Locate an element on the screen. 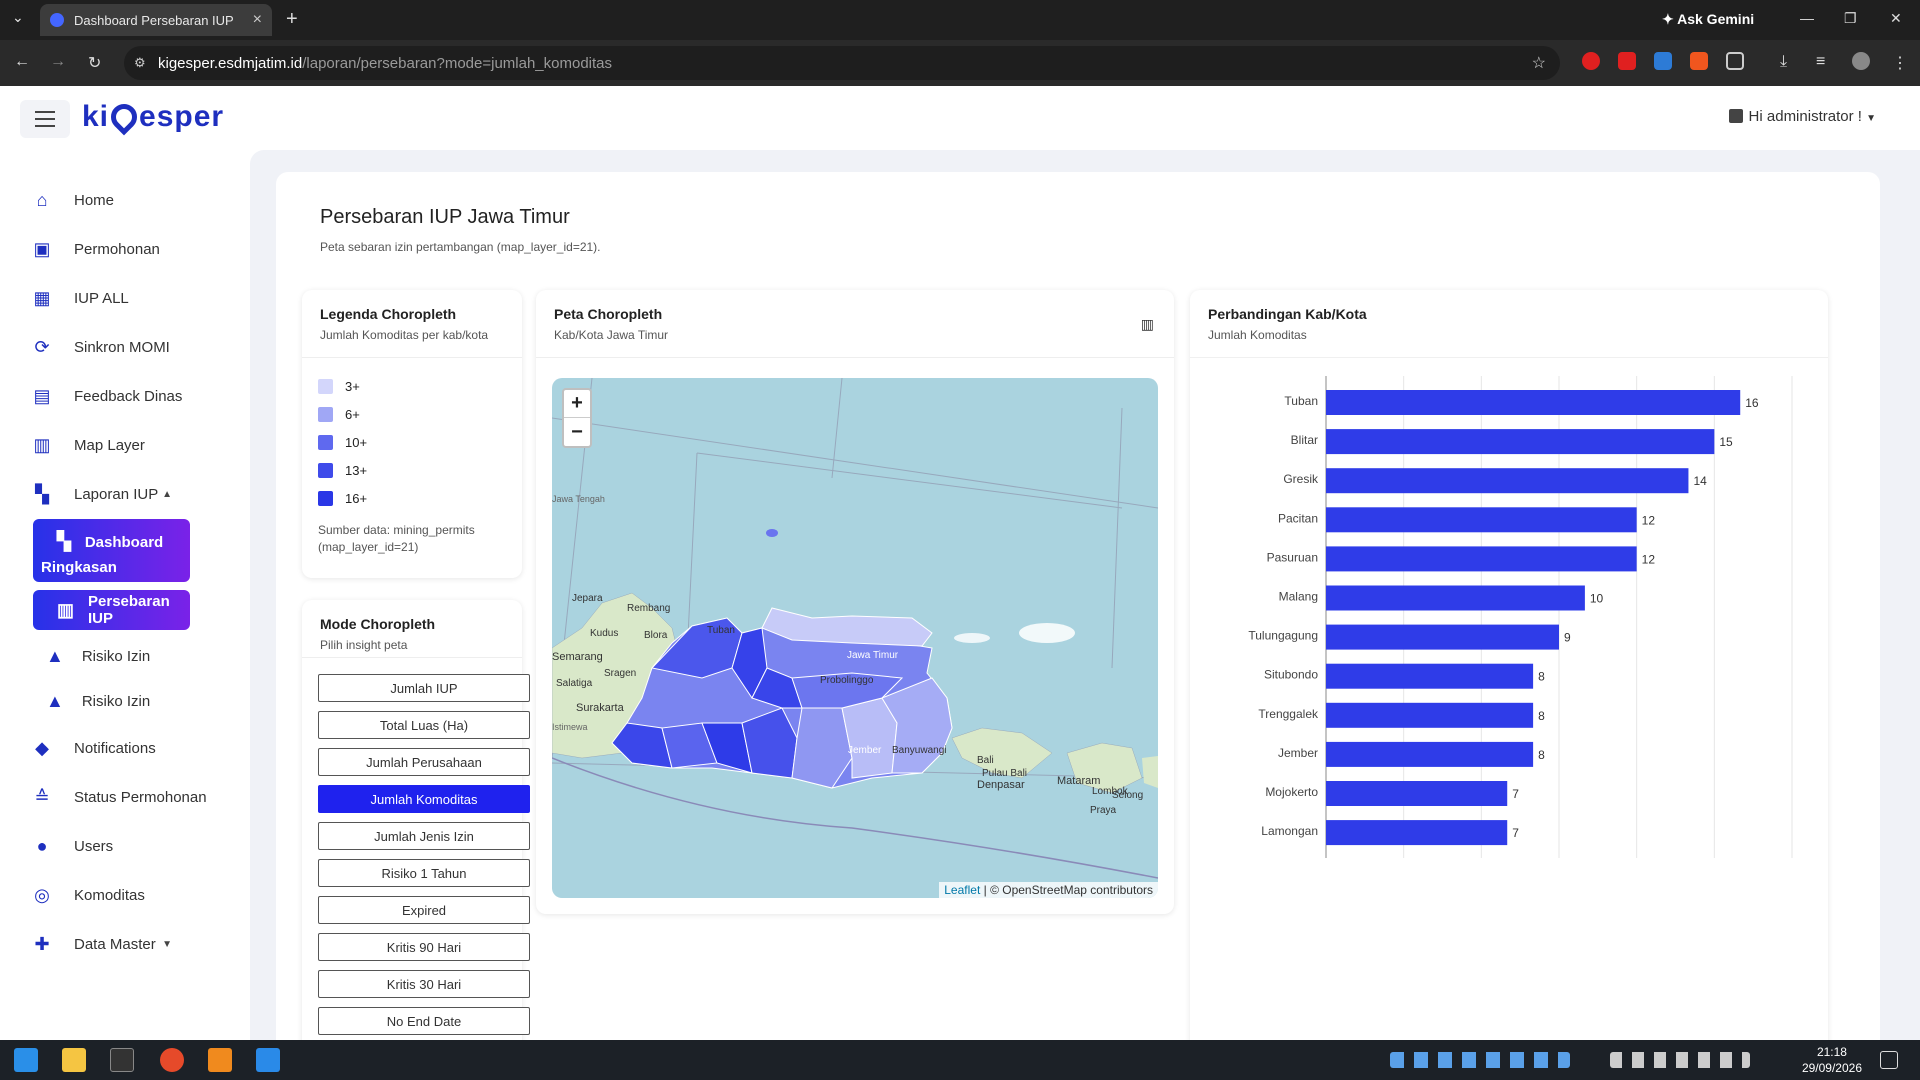 This screenshot has width=1920, height=1080. sidebar-item-iup-all: ▦ IUP ALL is located at coordinates (125, 298).